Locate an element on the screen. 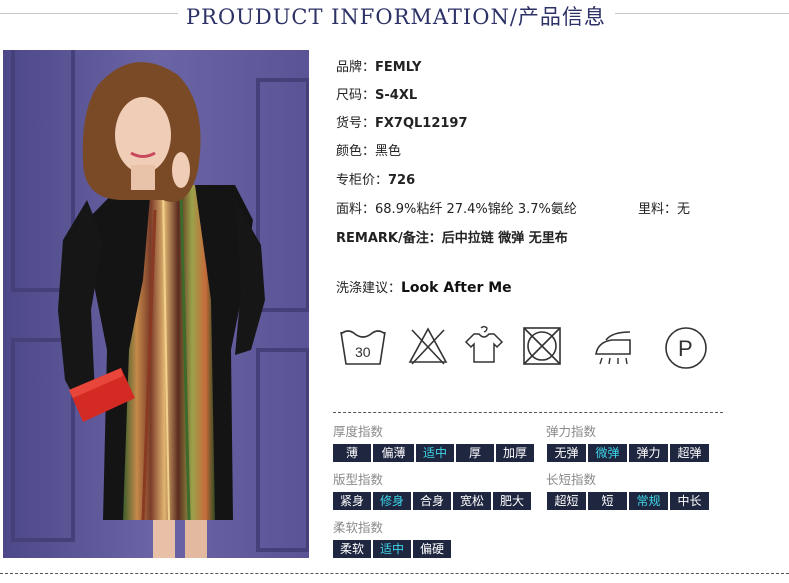  length-option-midi: 中长 is located at coordinates (689, 501).